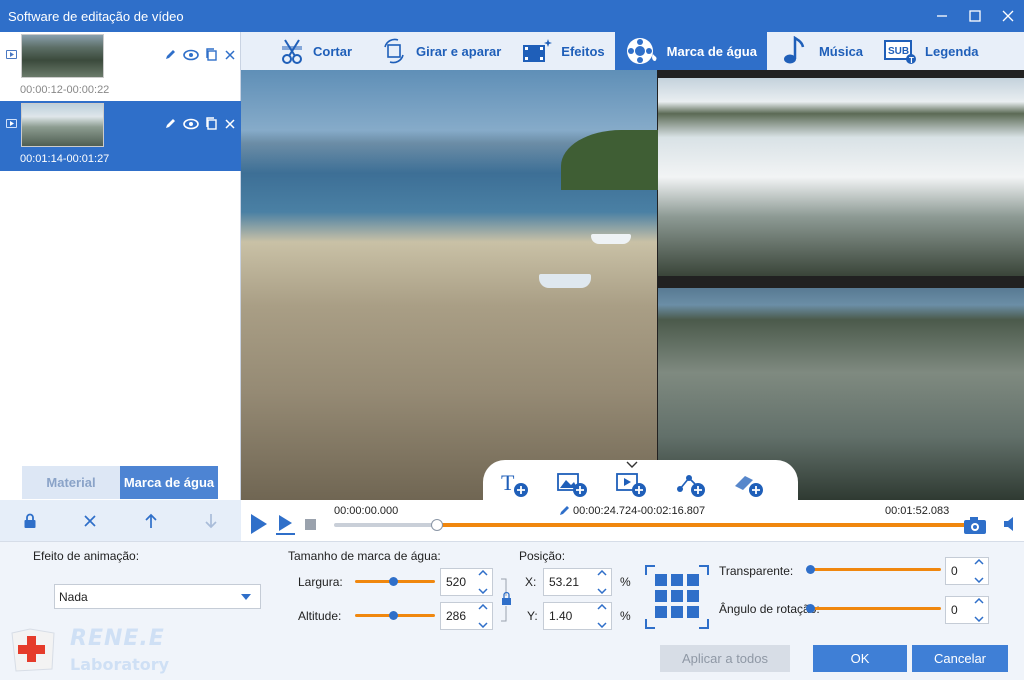  Describe the element at coordinates (120, 136) in the screenshot. I see `clip-item: 00:01:14-00:01:27` at that location.